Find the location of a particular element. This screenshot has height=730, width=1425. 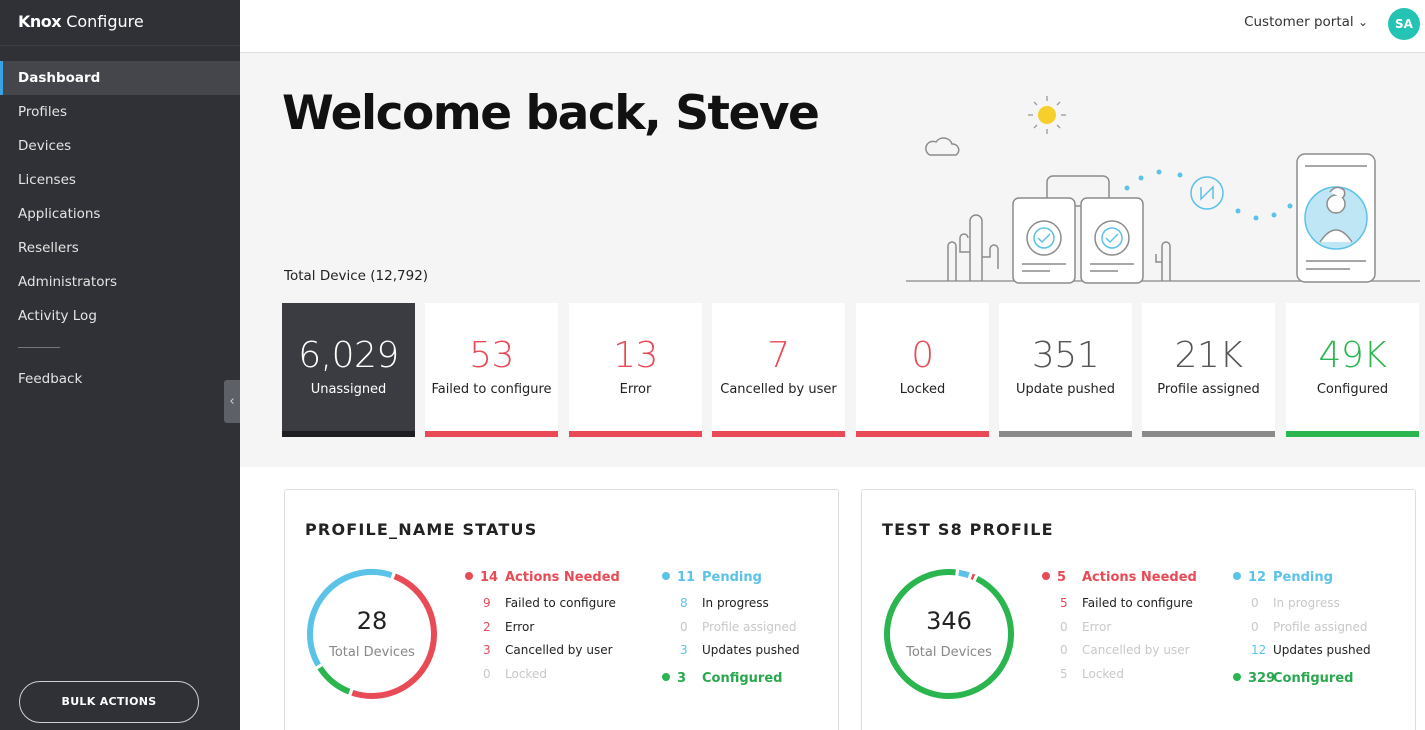

cactus-icon is located at coordinates (979, 247).